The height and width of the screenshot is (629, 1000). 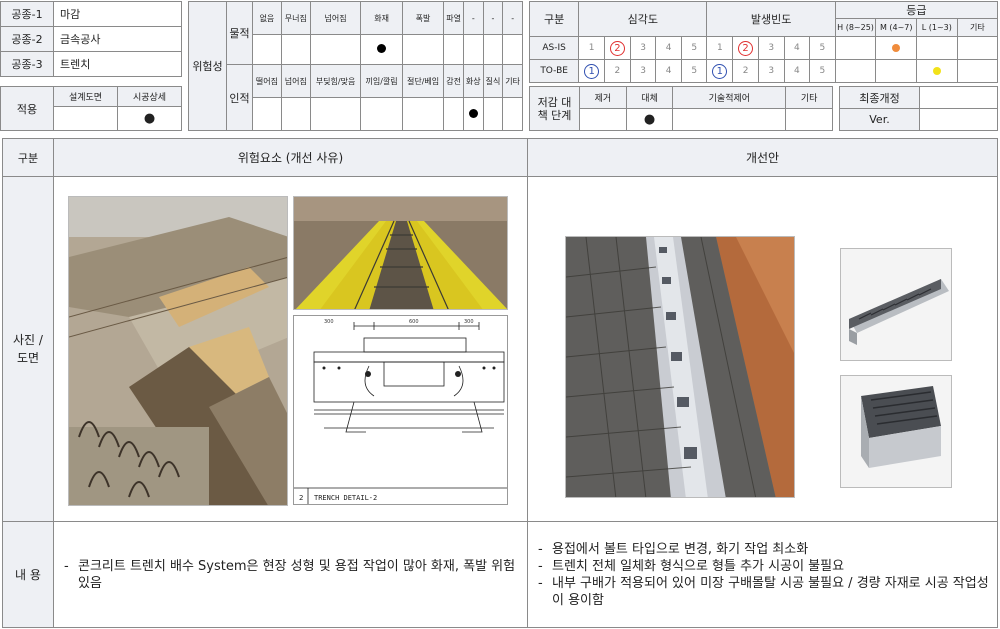 I want to click on tobe-freq-1-circled: 1, so click(x=720, y=71).